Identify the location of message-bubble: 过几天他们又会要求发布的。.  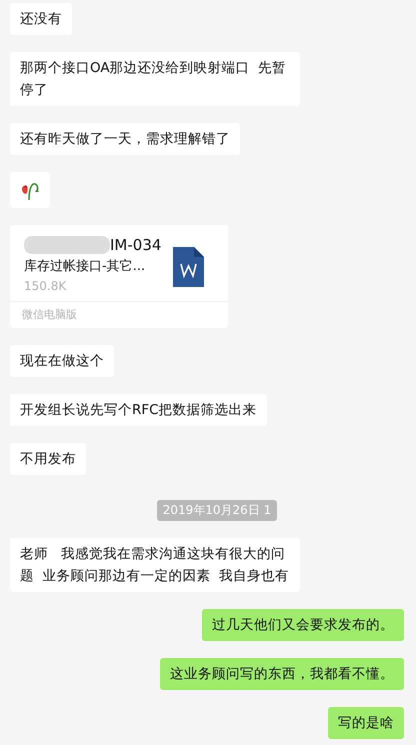
(303, 625).